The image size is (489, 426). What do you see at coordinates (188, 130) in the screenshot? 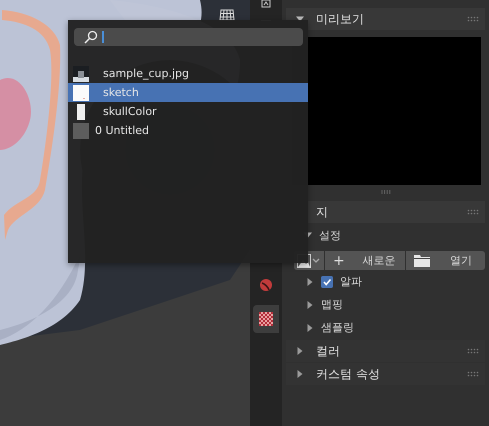
I see `image-list-item: 0 Untitled` at bounding box center [188, 130].